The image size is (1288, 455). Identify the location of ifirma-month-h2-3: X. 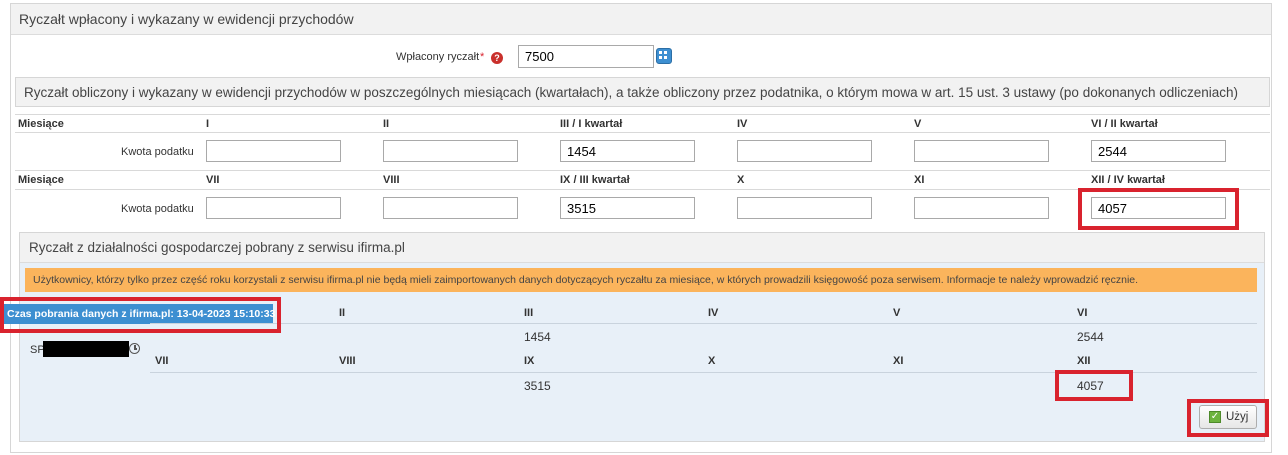
(712, 361).